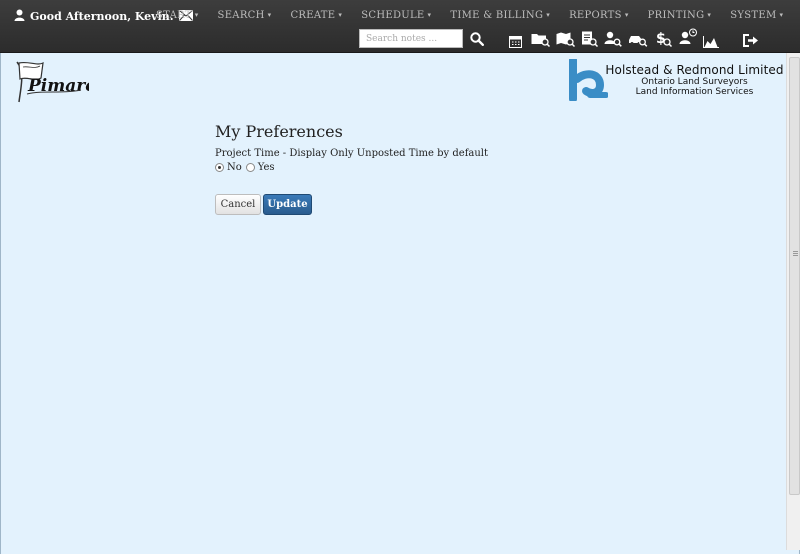  What do you see at coordinates (234, 167) in the screenshot?
I see `radio-no-label: No` at bounding box center [234, 167].